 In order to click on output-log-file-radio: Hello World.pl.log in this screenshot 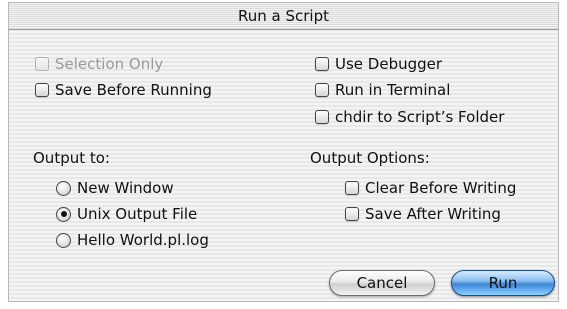, I will do `click(132, 240)`.